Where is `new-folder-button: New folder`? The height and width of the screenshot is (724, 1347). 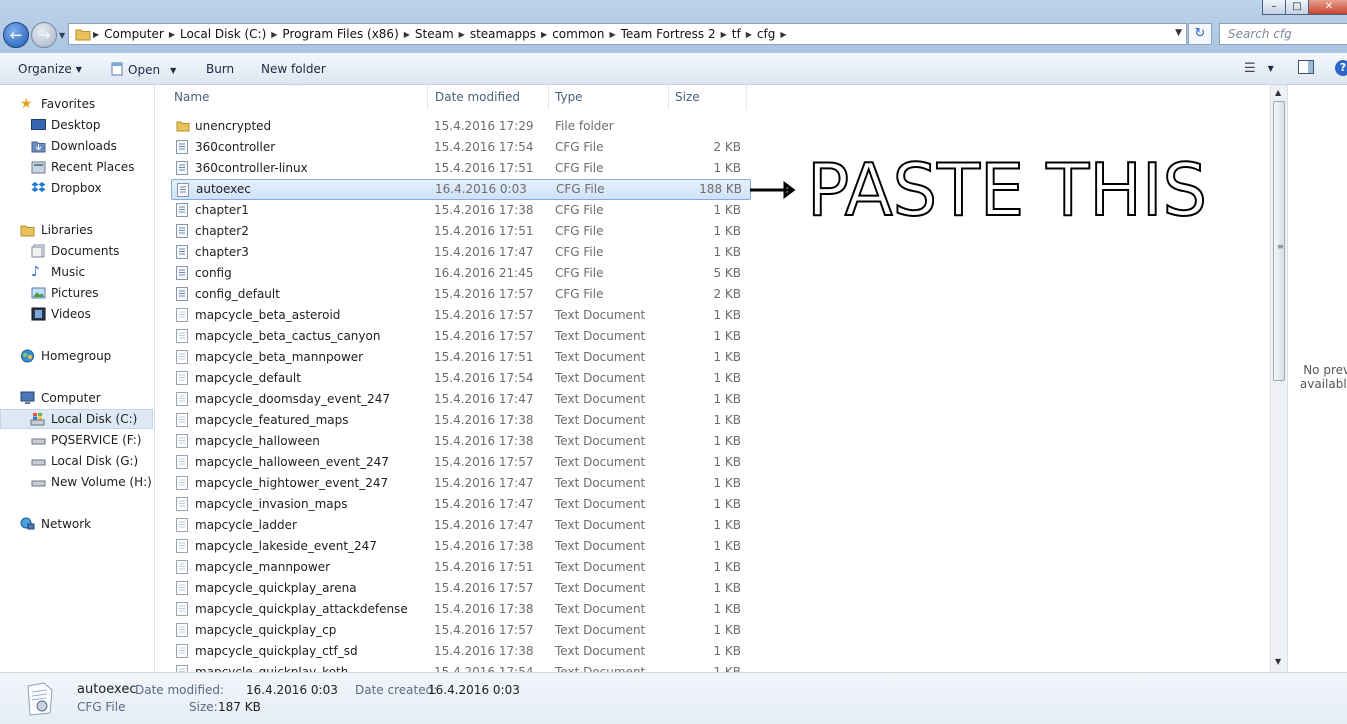 new-folder-button: New folder is located at coordinates (293, 69).